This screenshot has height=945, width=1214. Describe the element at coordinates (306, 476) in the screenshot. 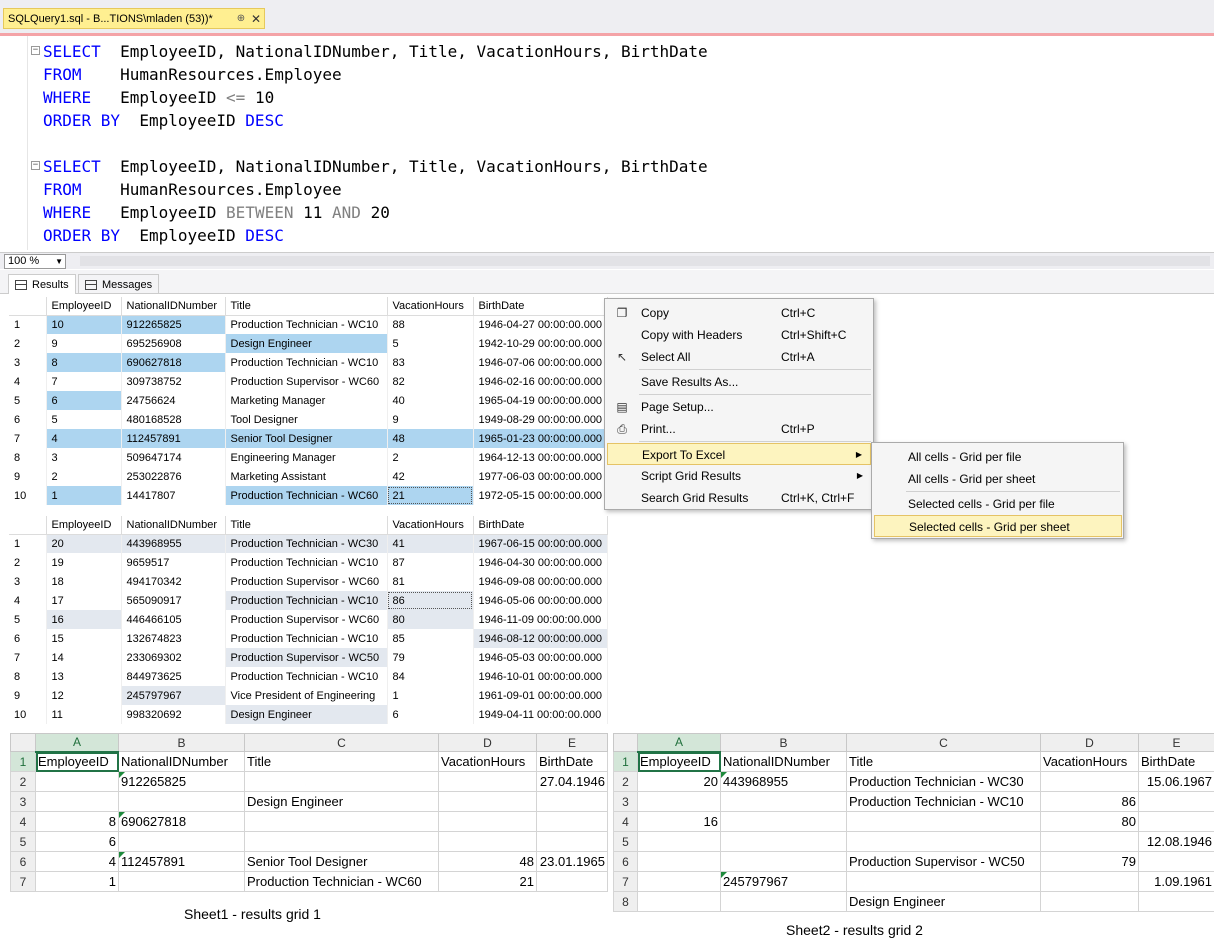

I see `grid-cell: Marketing Assistant` at that location.